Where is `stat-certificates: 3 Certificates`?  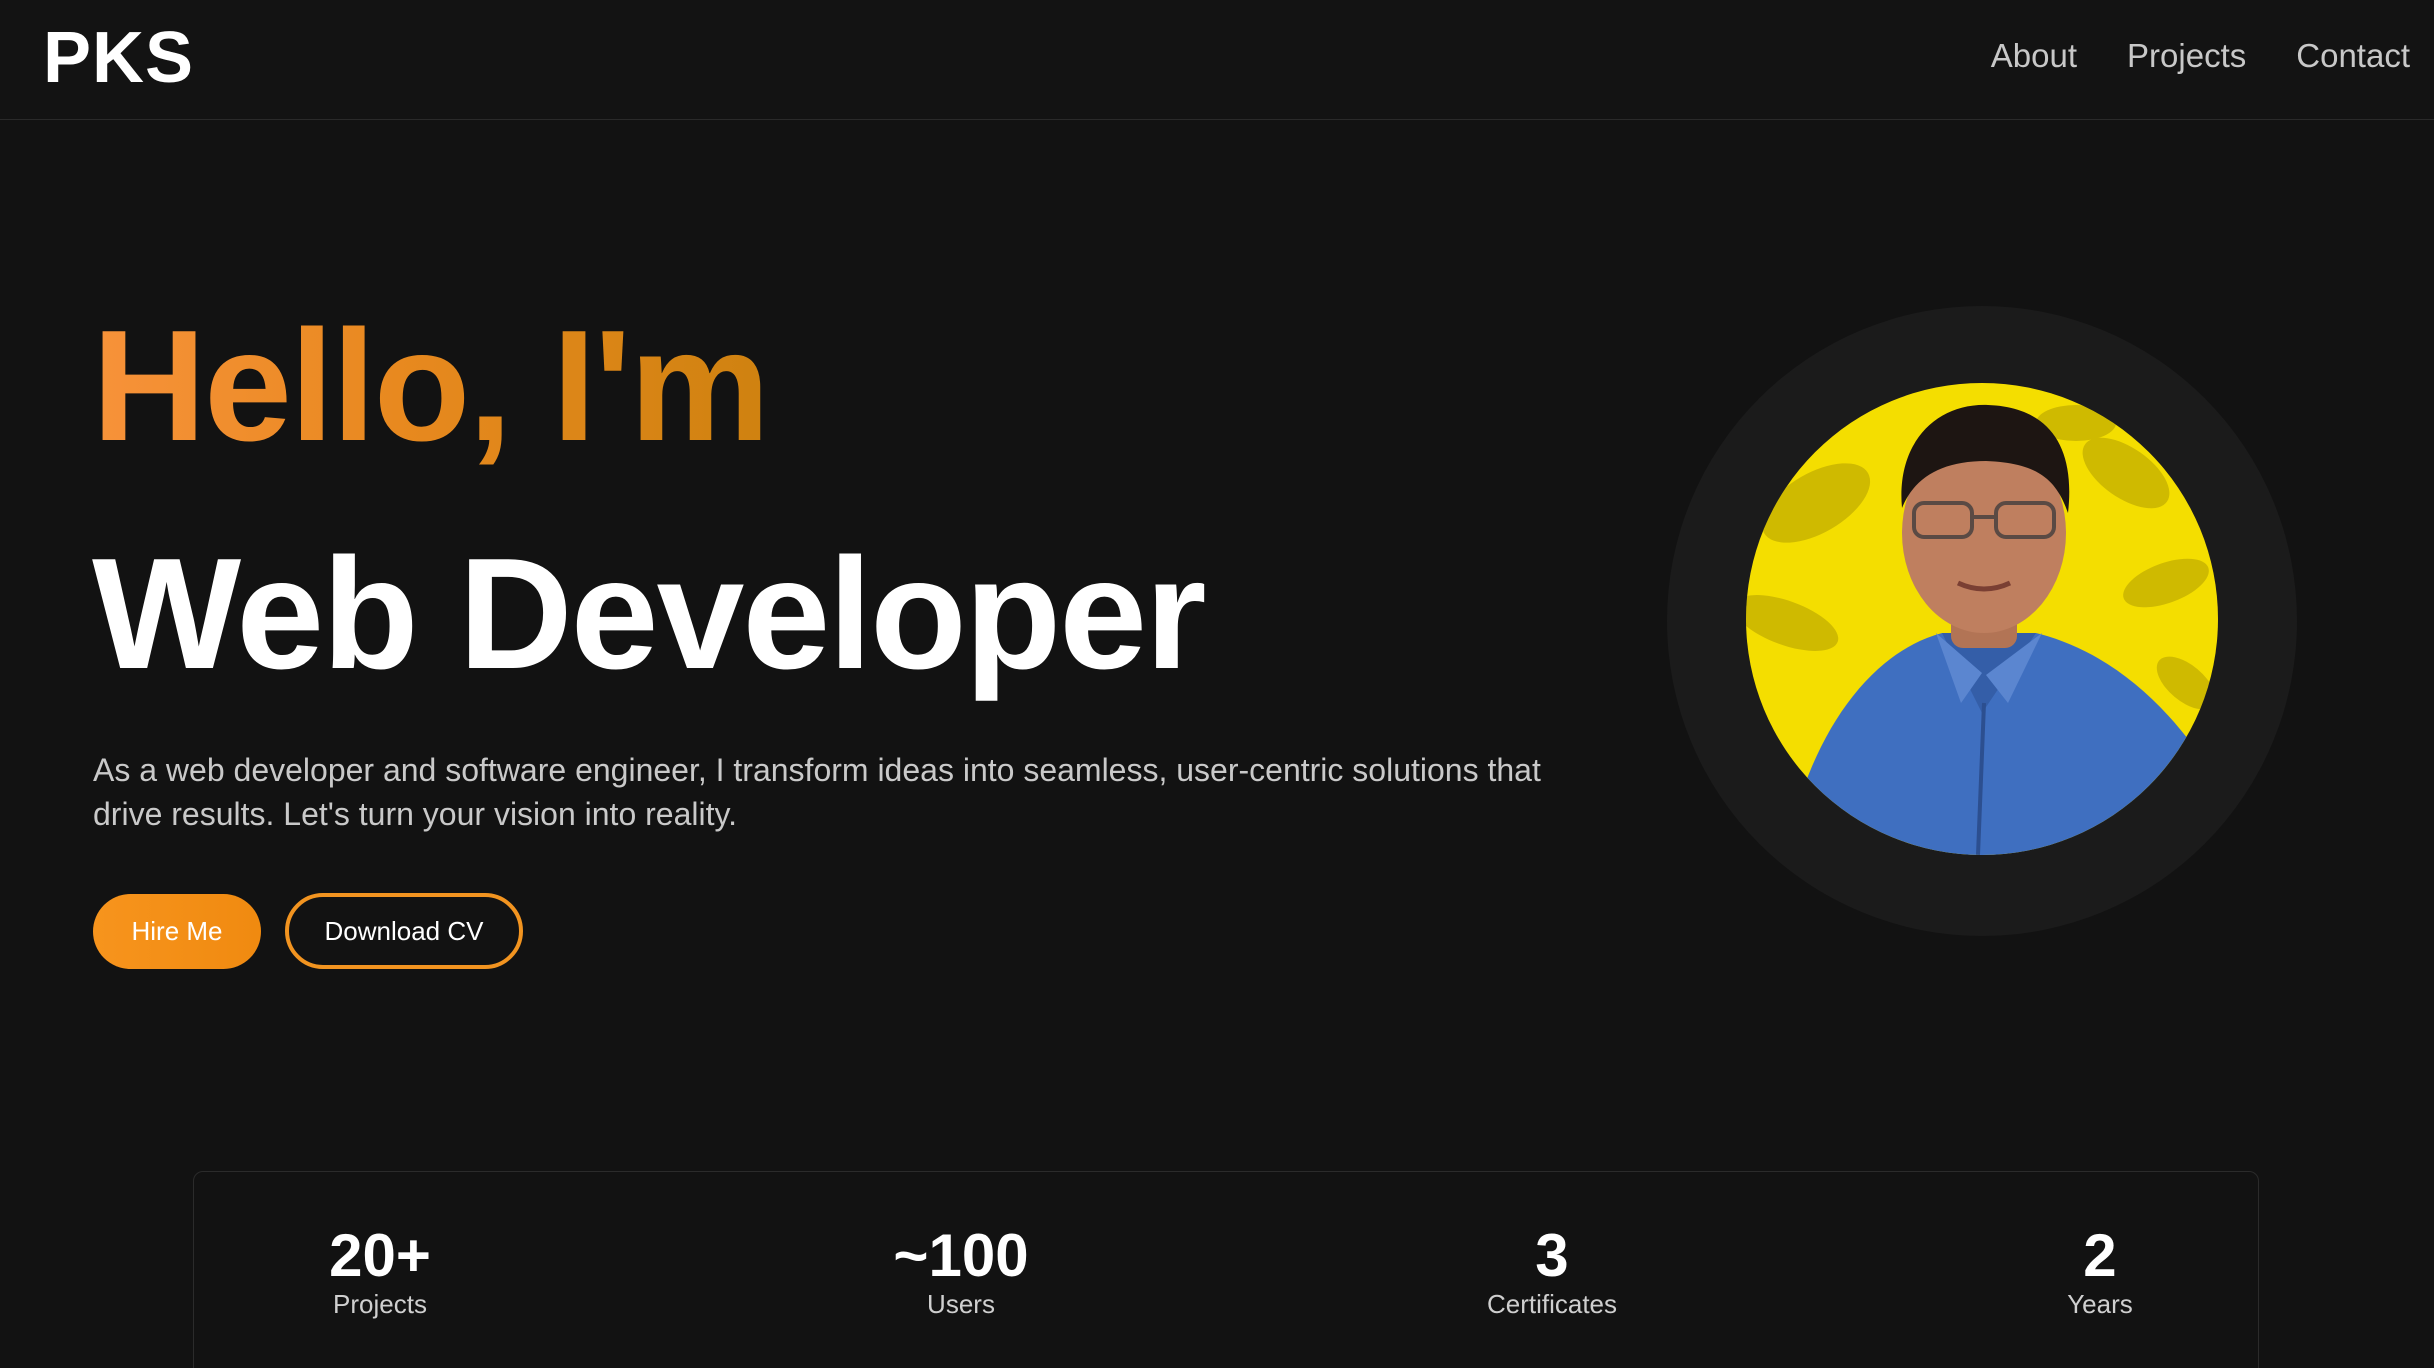 stat-certificates: 3 Certificates is located at coordinates (1552, 1272).